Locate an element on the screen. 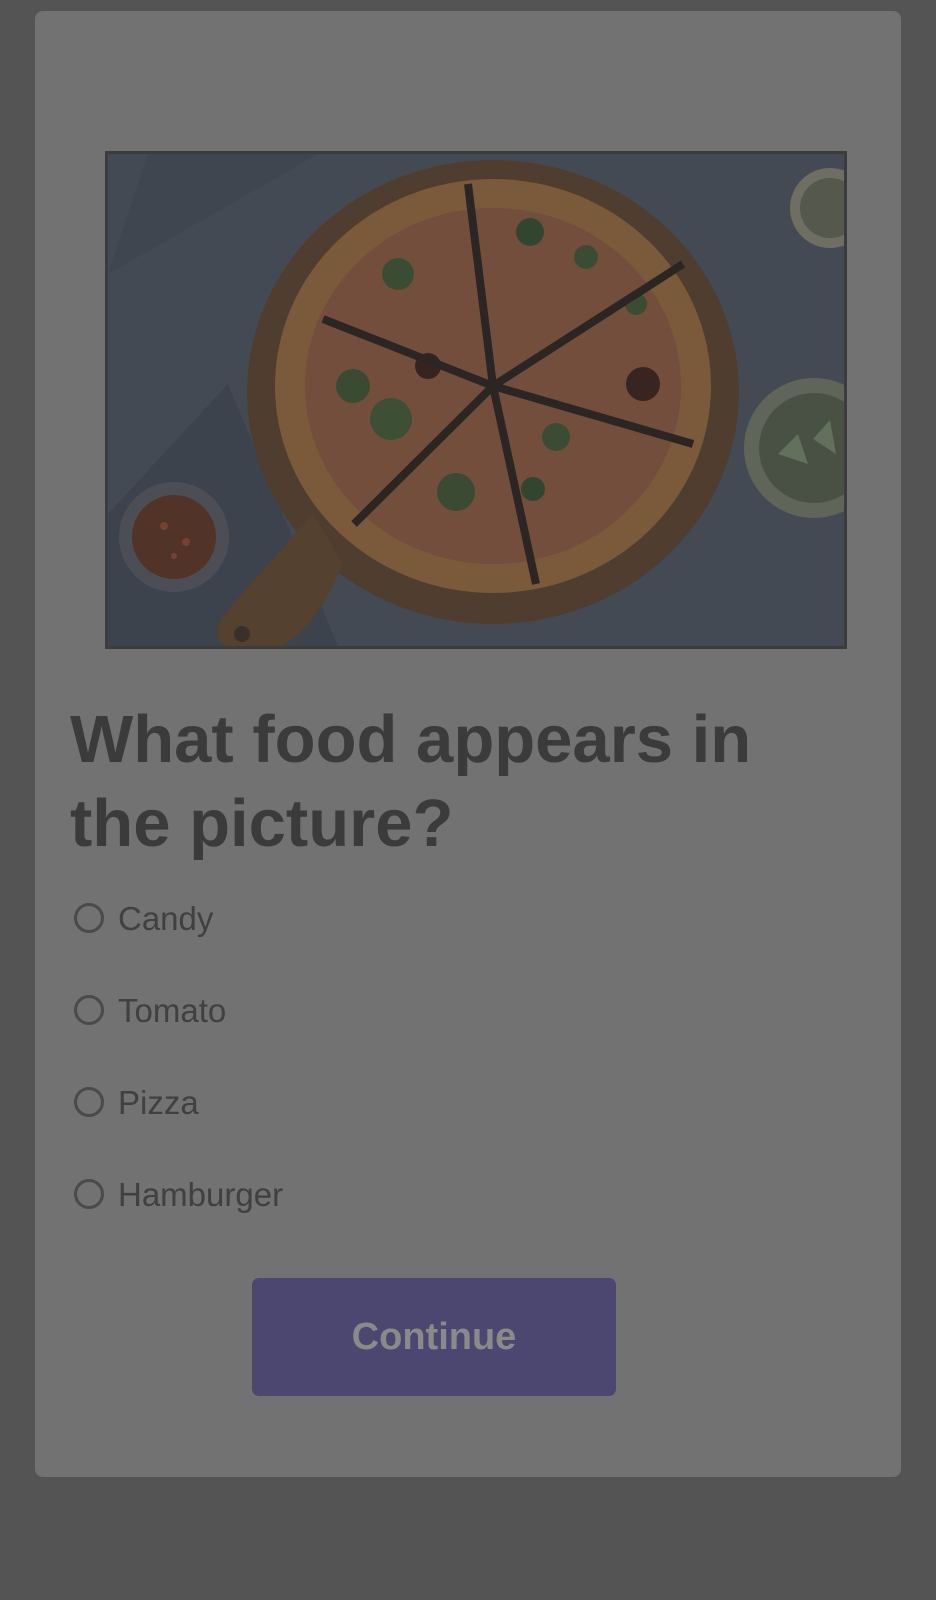 This screenshot has width=936, height=1600. quiz-question: What food appears in the picture? is located at coordinates (411, 781).